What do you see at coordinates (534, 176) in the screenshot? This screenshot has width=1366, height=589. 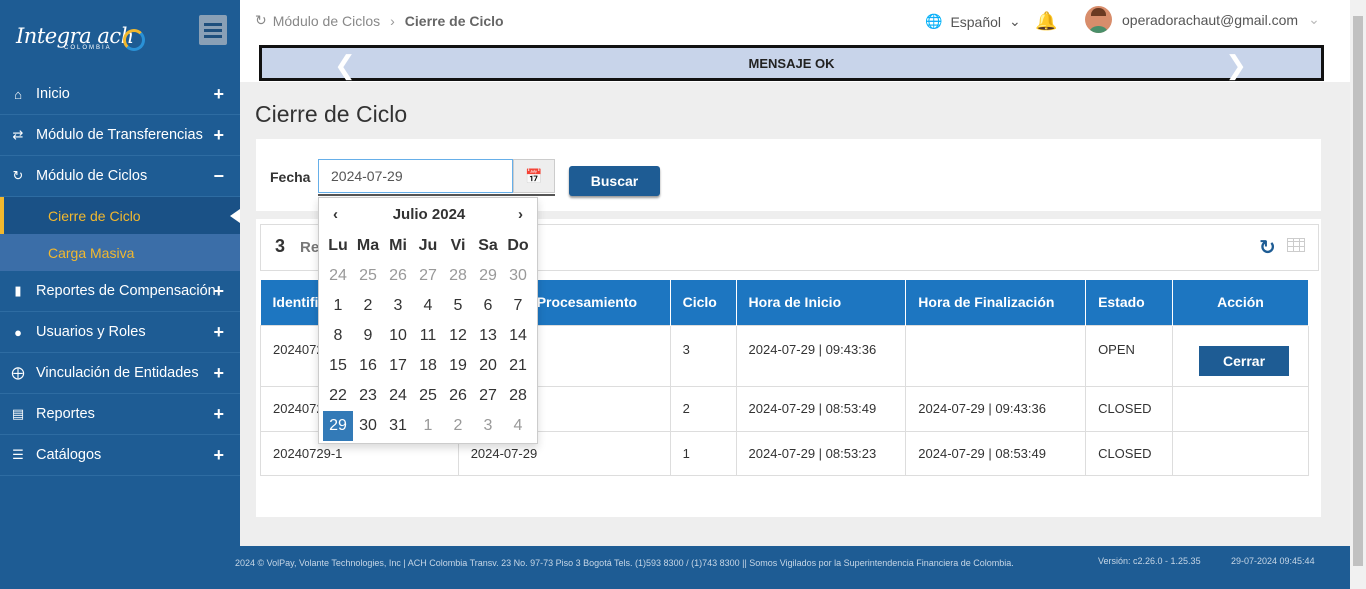 I see `calendar-icon: 📅` at bounding box center [534, 176].